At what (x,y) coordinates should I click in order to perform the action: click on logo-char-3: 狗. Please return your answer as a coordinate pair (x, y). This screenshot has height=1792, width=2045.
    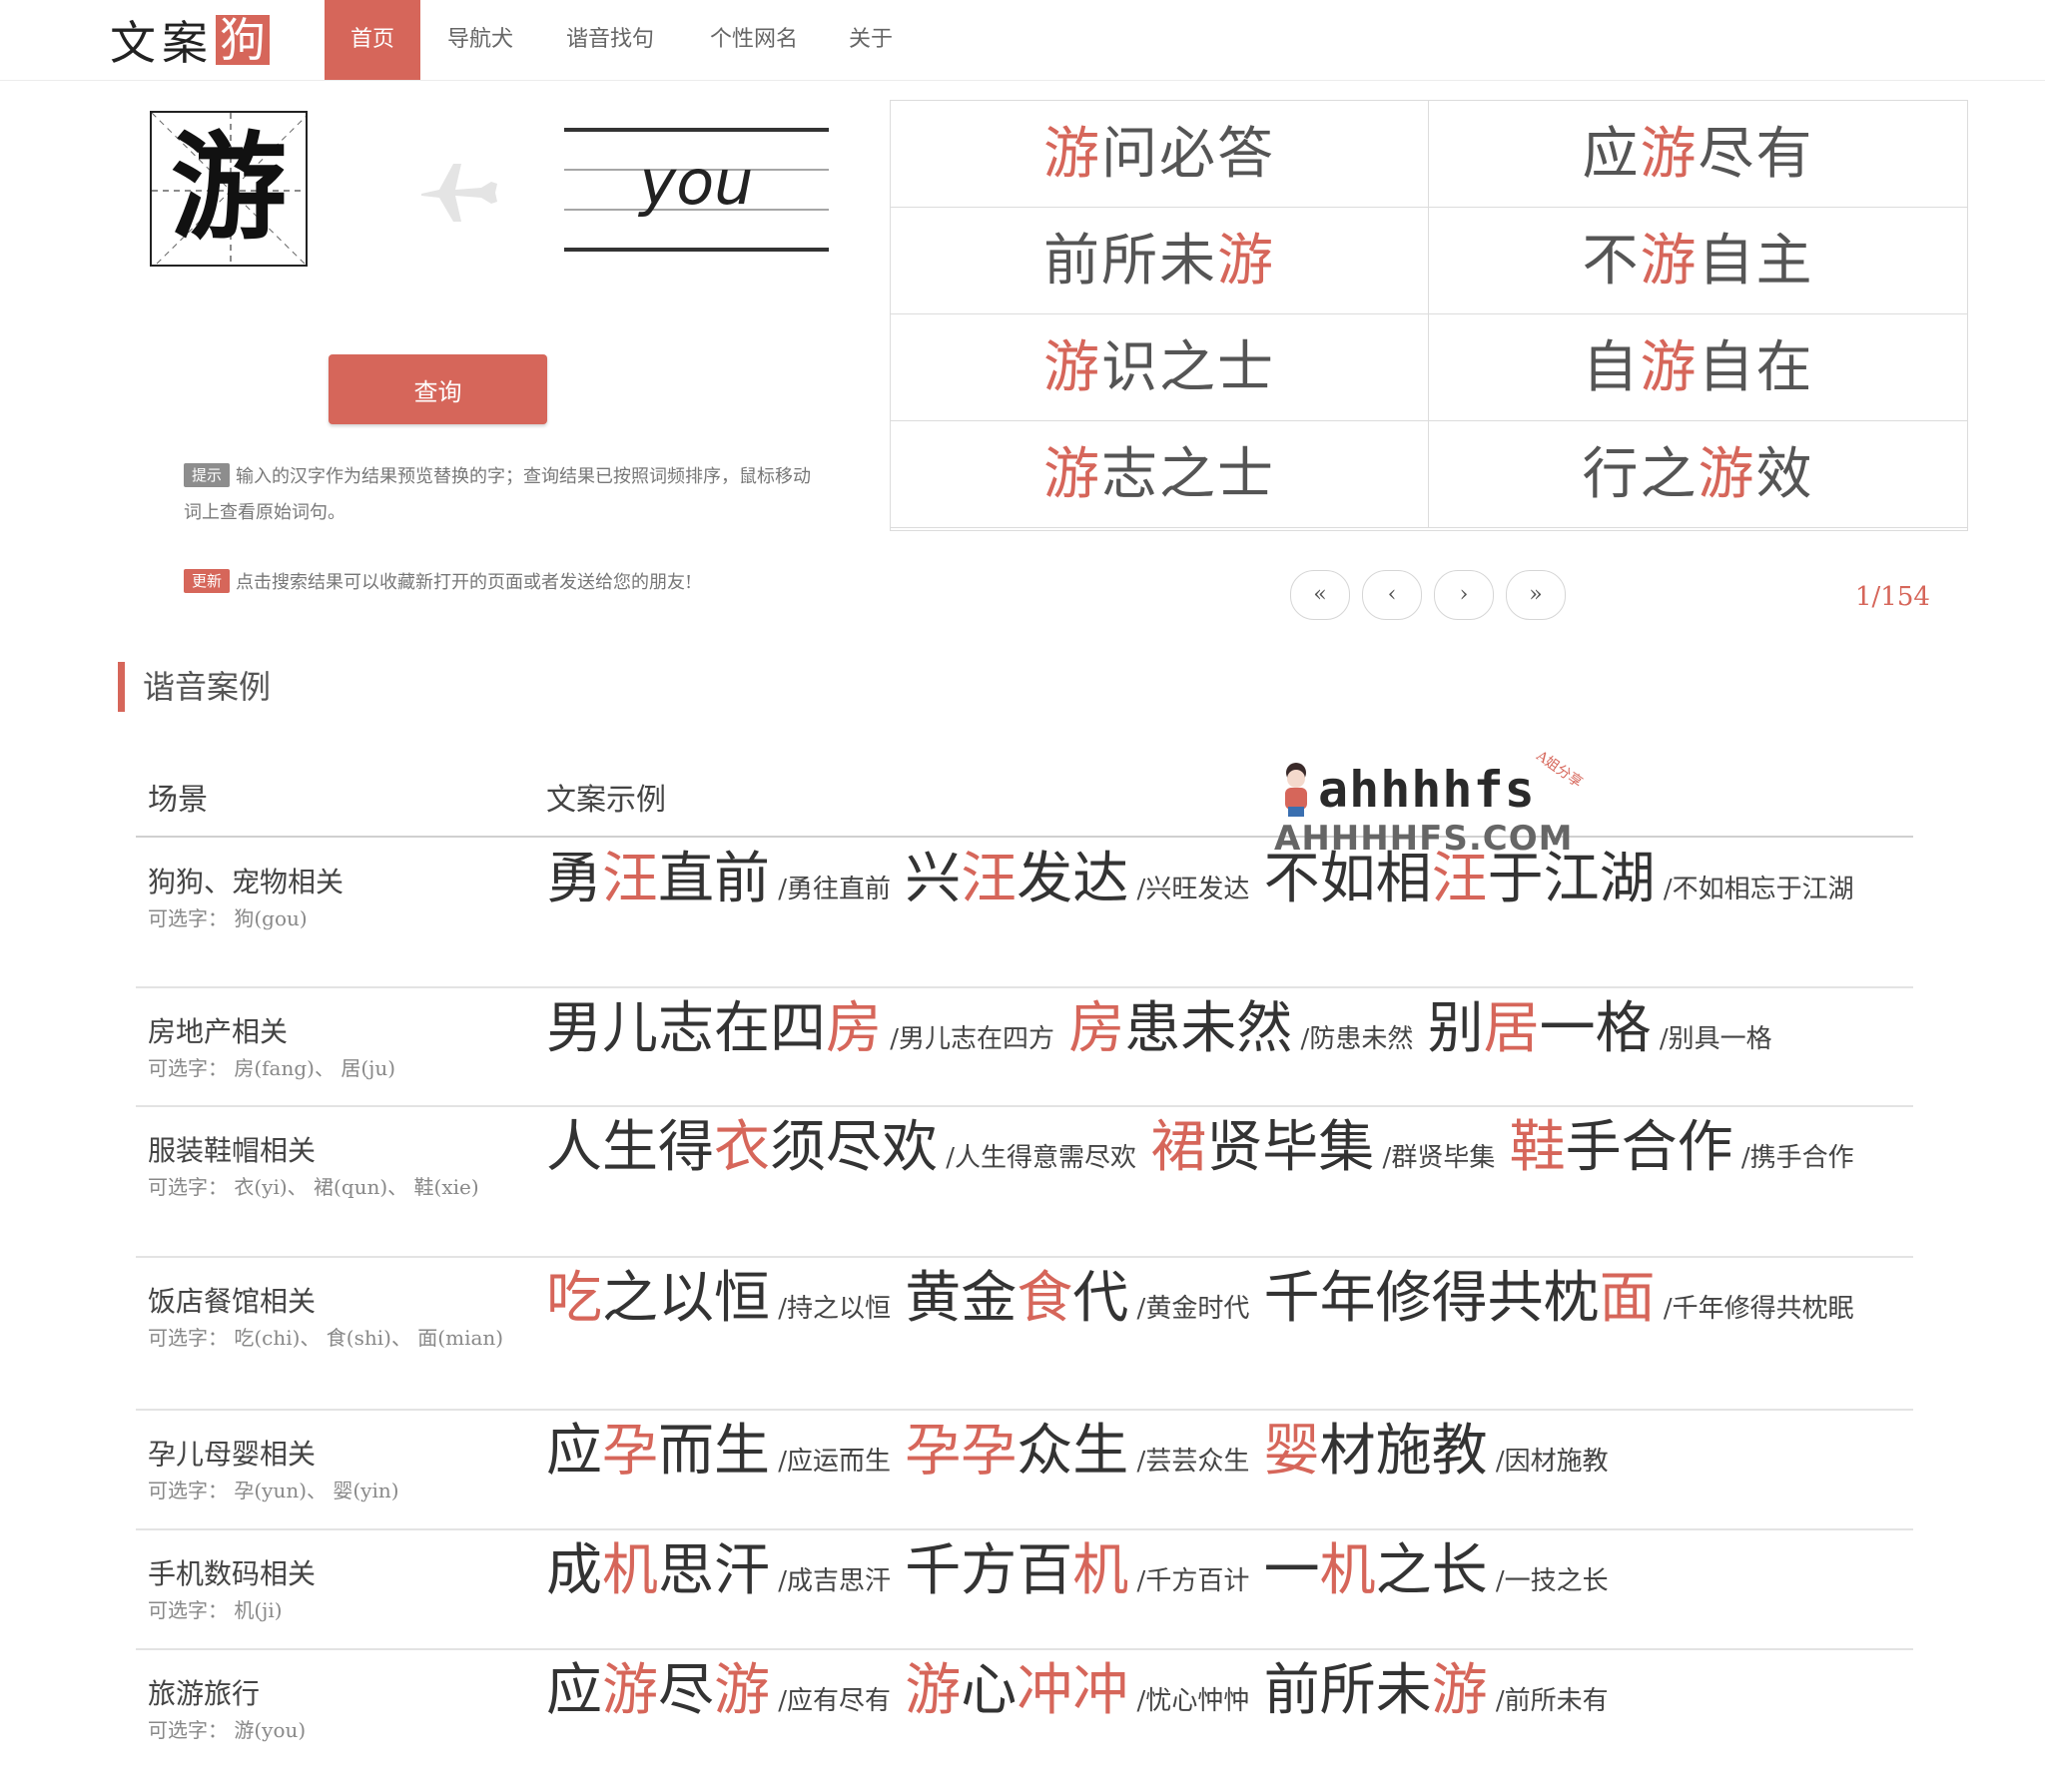
    Looking at the image, I should click on (243, 40).